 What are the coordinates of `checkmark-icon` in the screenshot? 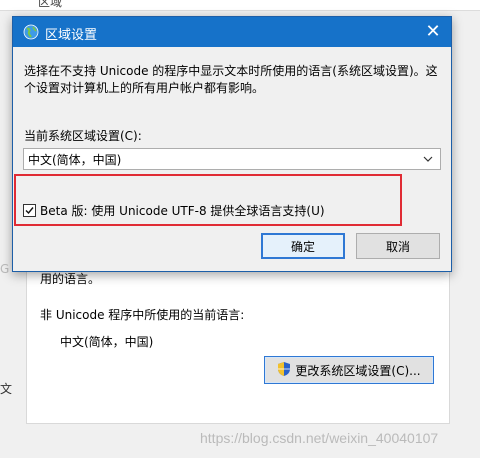 It's located at (29, 211).